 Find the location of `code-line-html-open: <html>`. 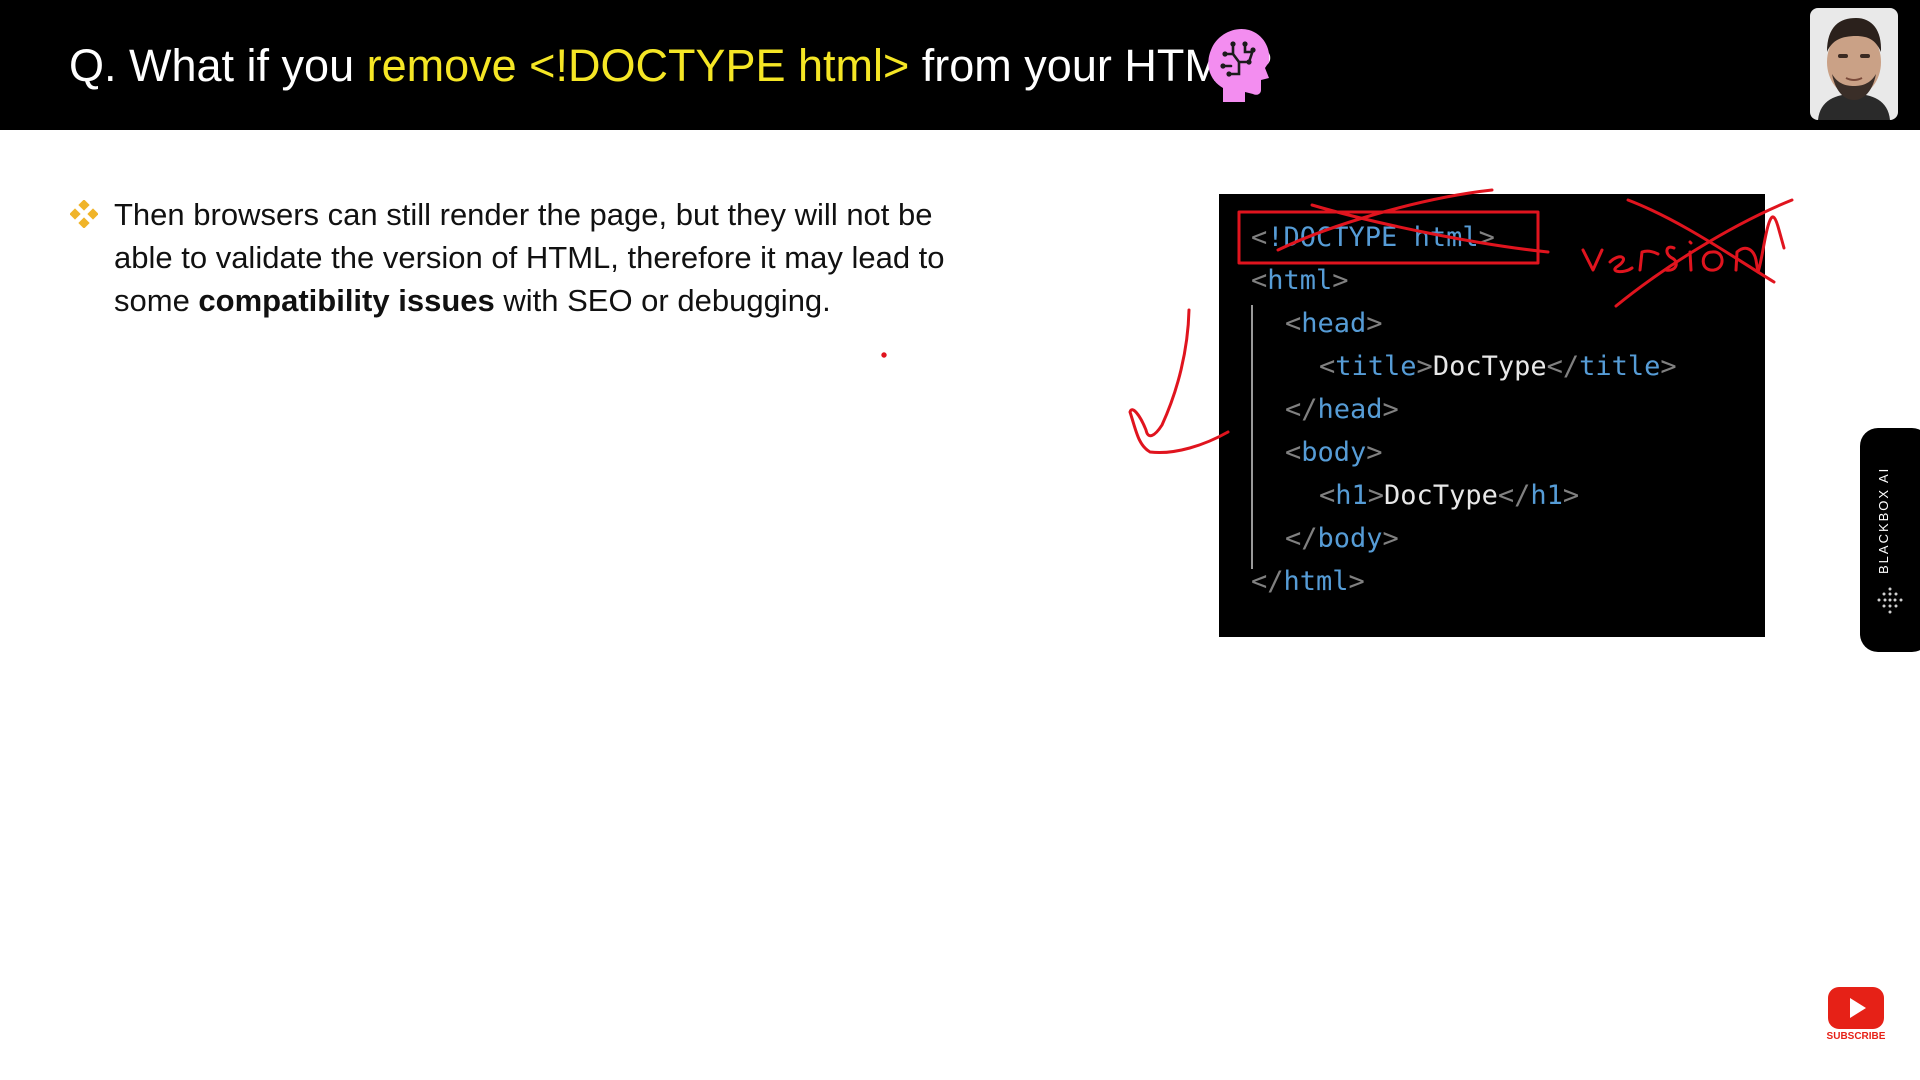

code-line-html-open: <html> is located at coordinates (1300, 280).